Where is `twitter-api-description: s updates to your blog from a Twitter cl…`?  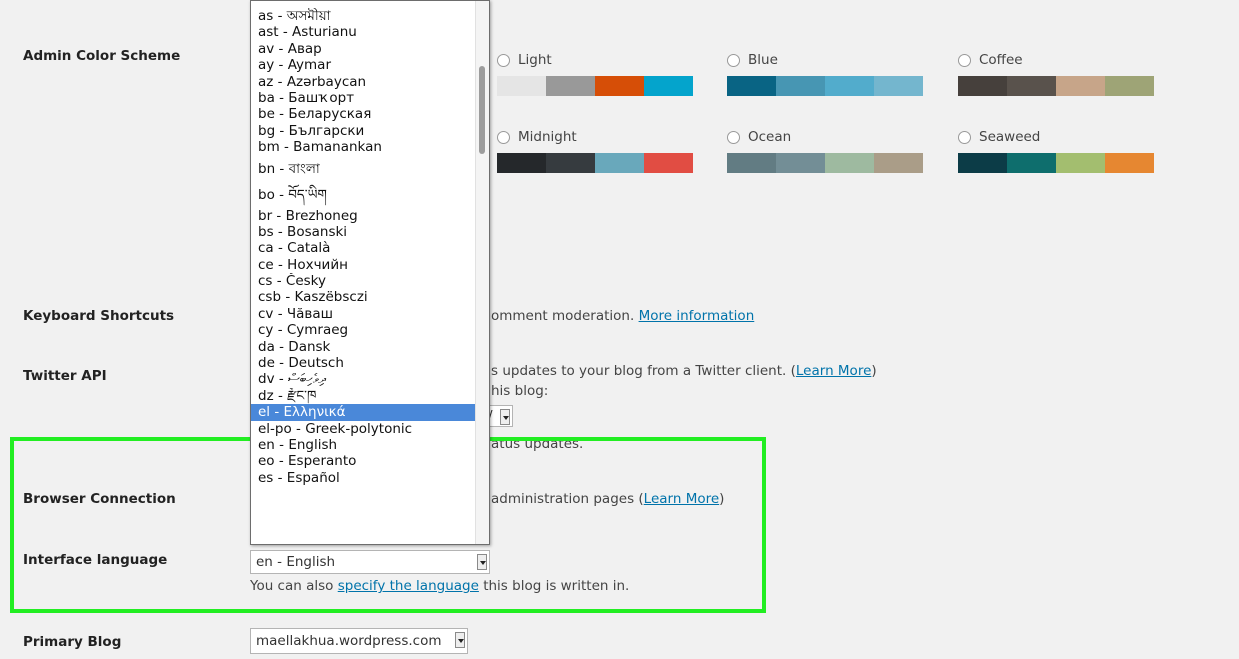
twitter-api-description: s updates to your blog from a Twitter cl… is located at coordinates (684, 371).